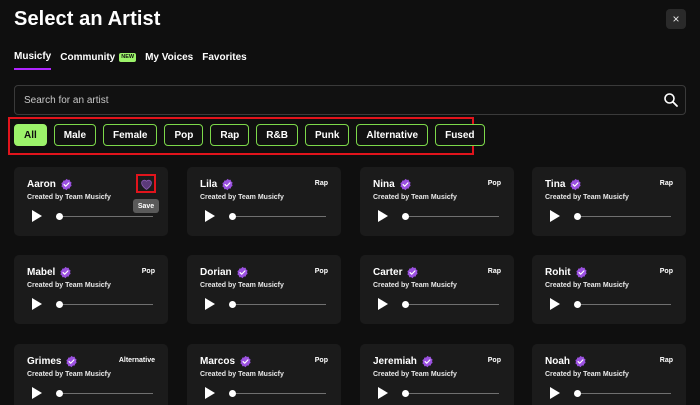 Image resolution: width=700 pixels, height=405 pixels. I want to click on artist-card: Jeremiah Pop Created by Team Musicfy, so click(437, 374).